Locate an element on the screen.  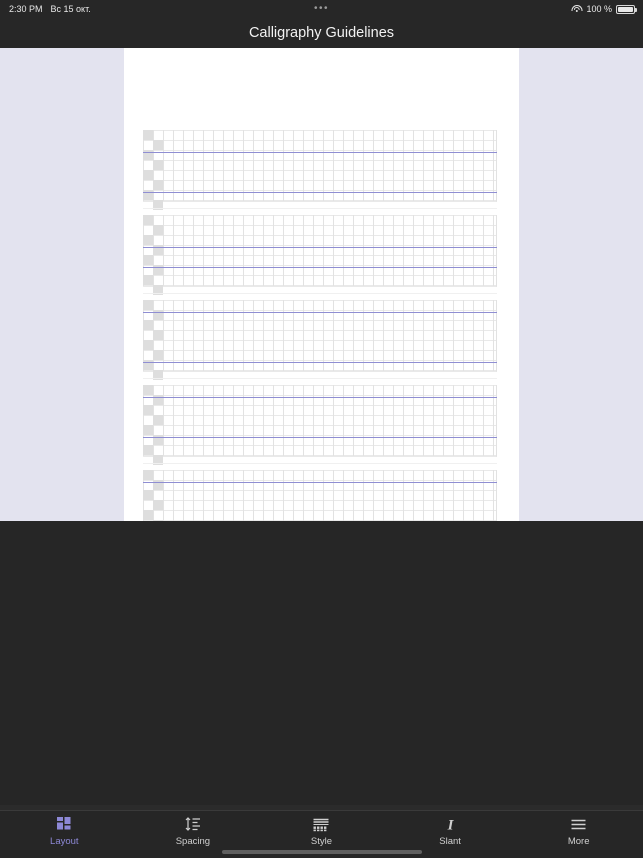
italic-slant-icon: I is located at coordinates (450, 825).